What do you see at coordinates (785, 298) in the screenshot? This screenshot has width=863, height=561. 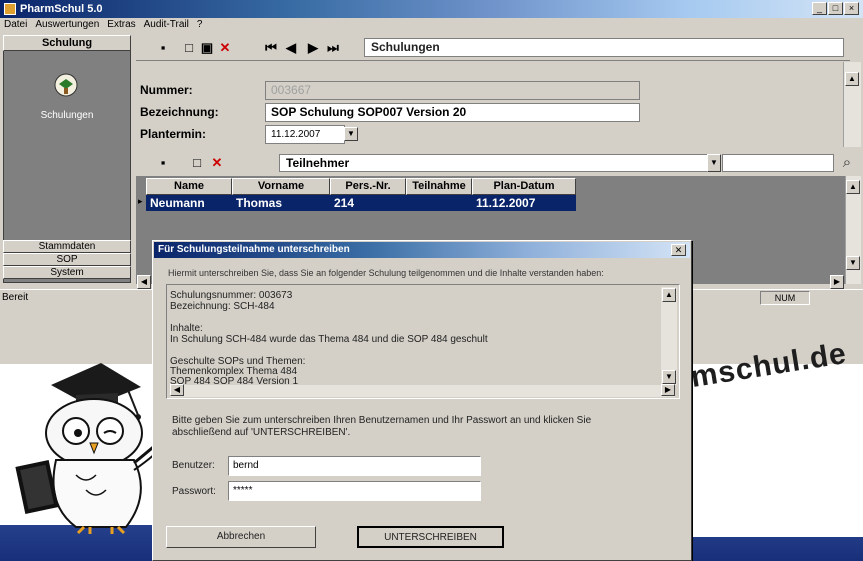 I see `status-num-indicator: NUM` at bounding box center [785, 298].